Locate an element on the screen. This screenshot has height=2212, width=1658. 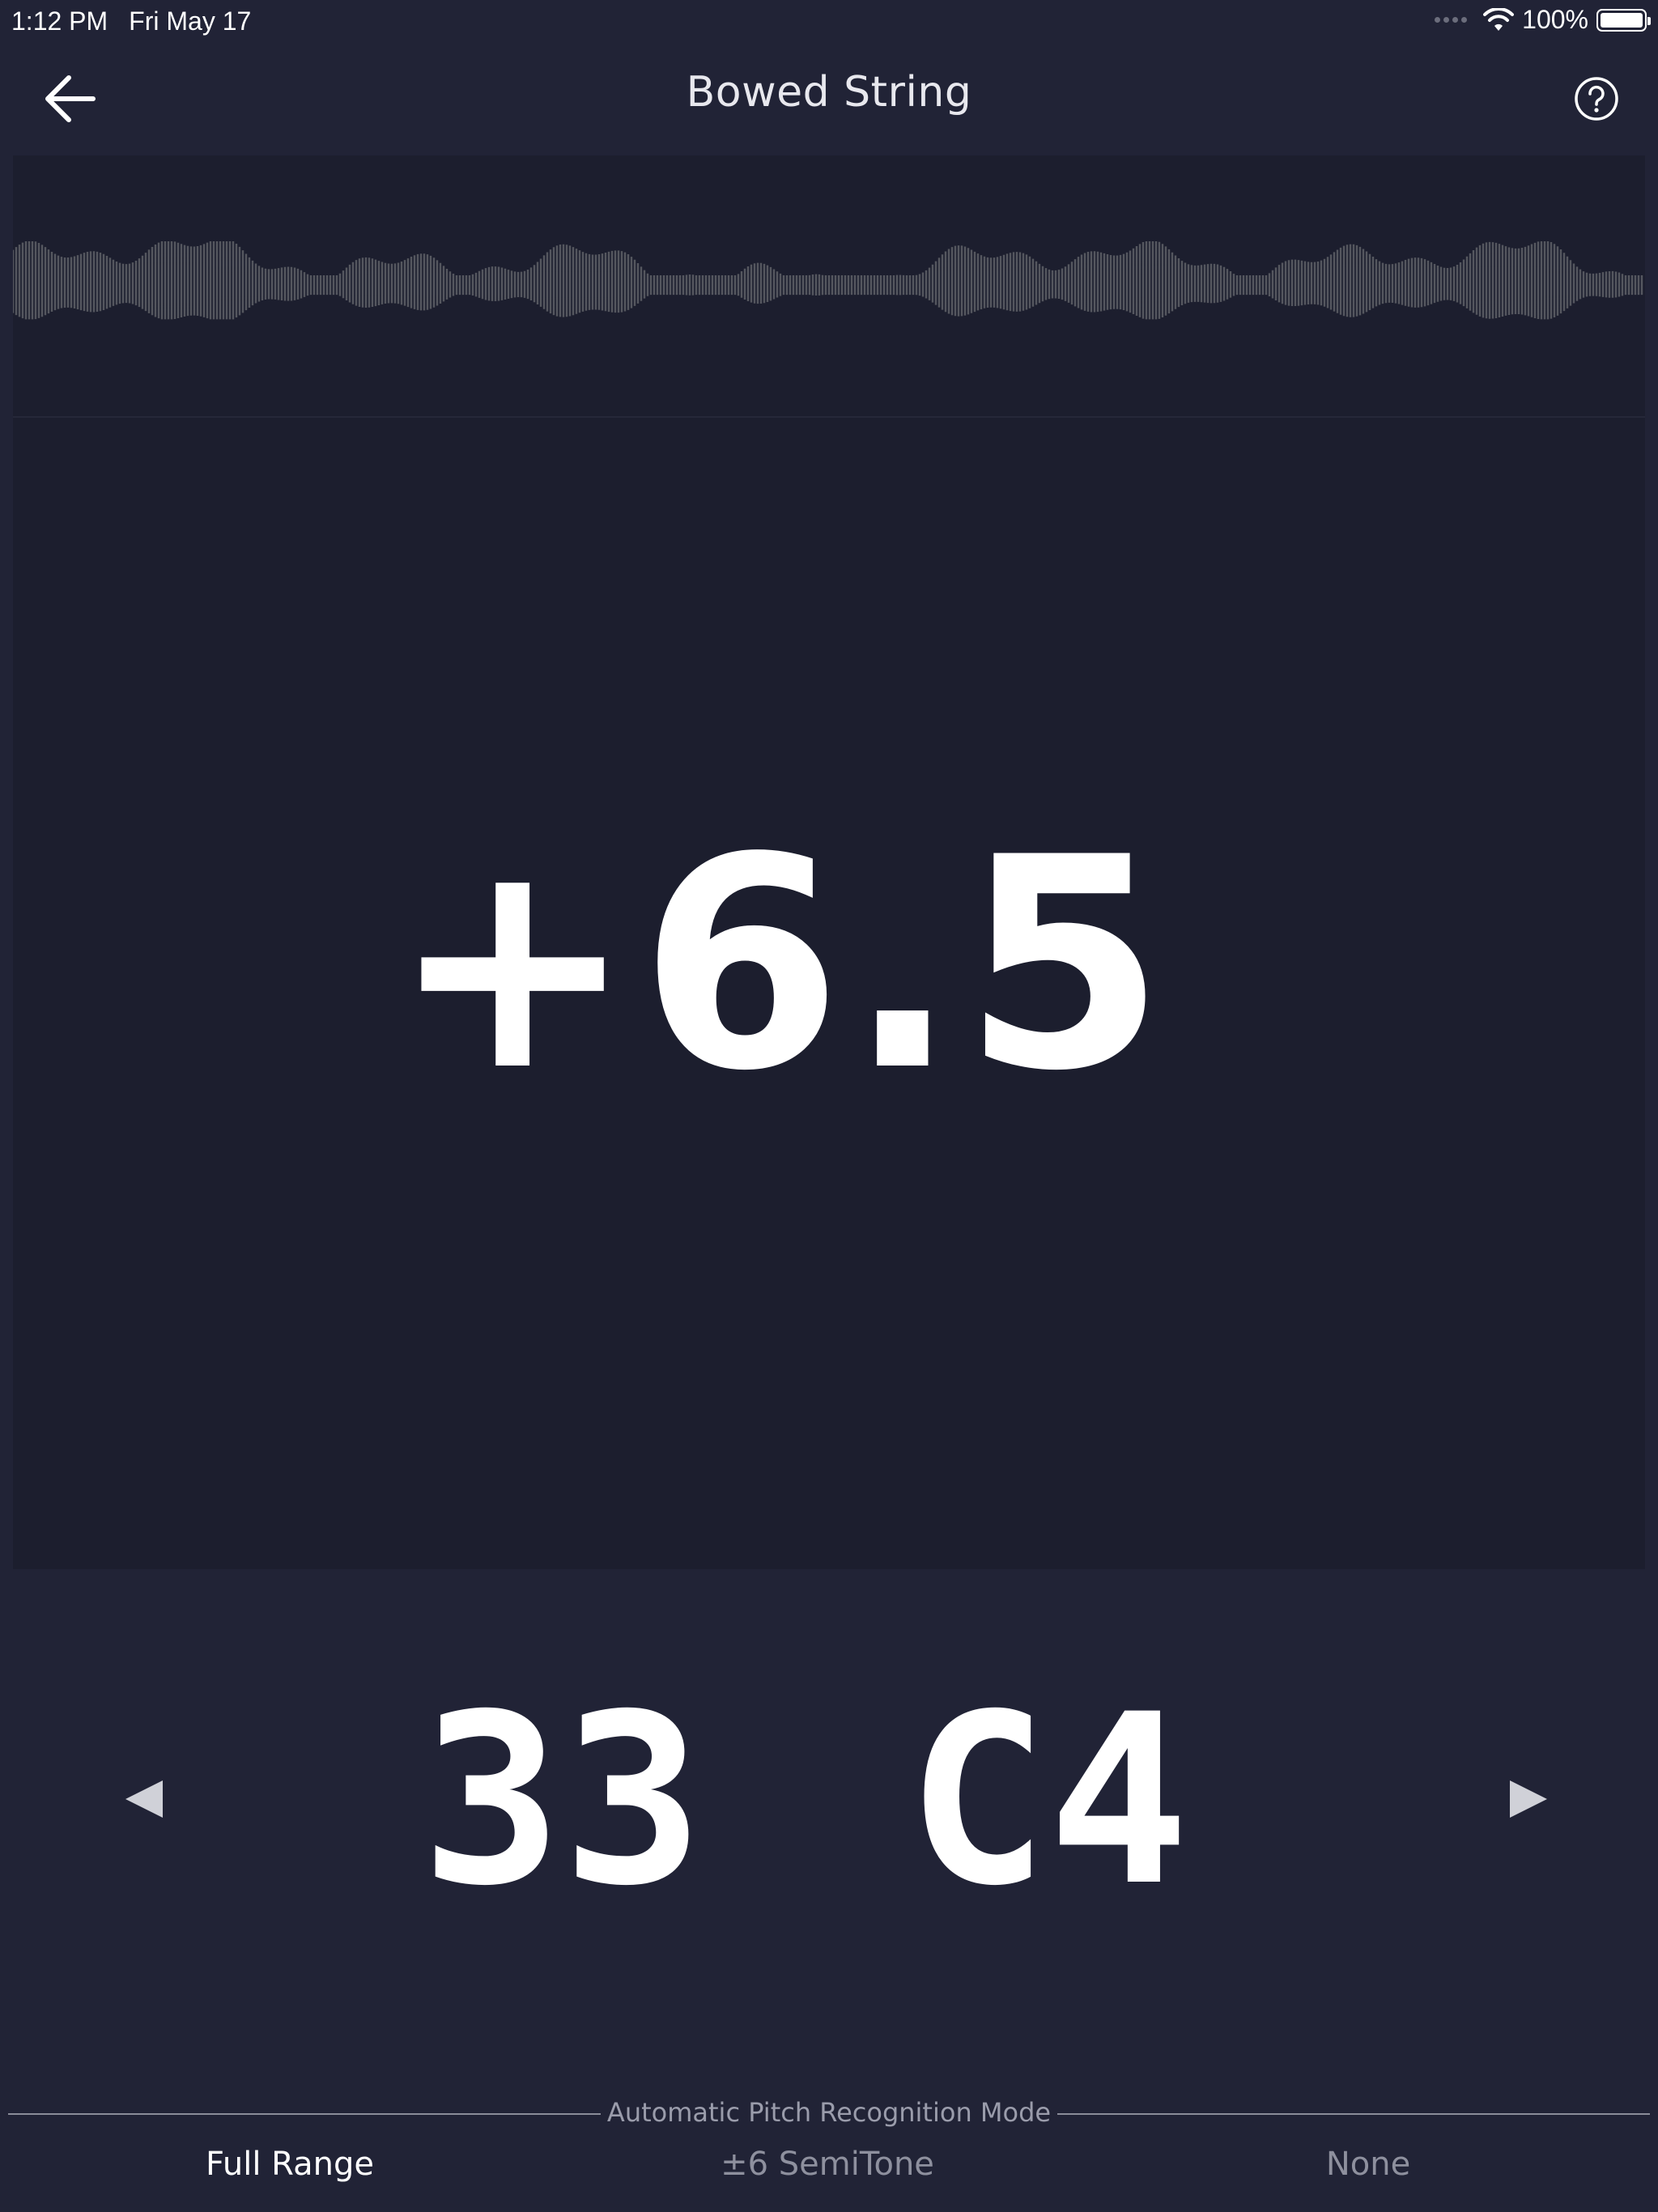
status-right: 100% is located at coordinates (1543, 20).